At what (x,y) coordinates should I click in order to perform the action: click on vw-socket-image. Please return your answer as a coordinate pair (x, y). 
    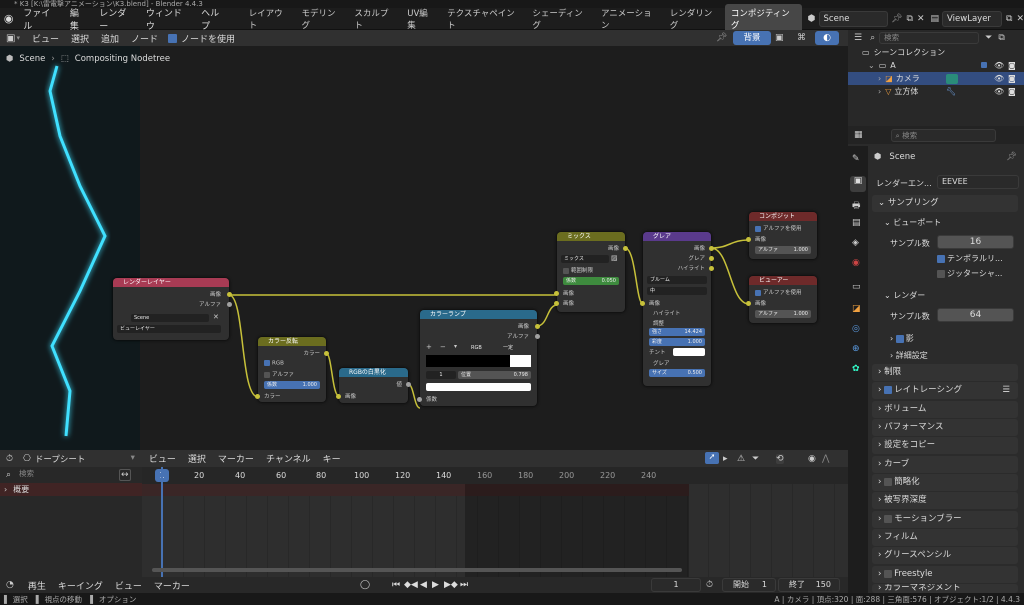
    Looking at the image, I should click on (748, 303).